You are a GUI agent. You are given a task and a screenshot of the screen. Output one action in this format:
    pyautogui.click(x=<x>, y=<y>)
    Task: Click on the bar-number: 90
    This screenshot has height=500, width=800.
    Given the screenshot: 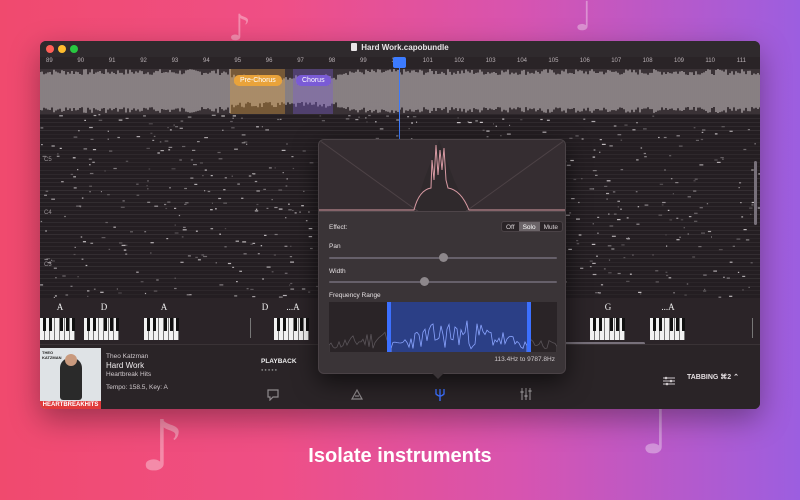 What is the action you would take?
    pyautogui.click(x=81, y=61)
    